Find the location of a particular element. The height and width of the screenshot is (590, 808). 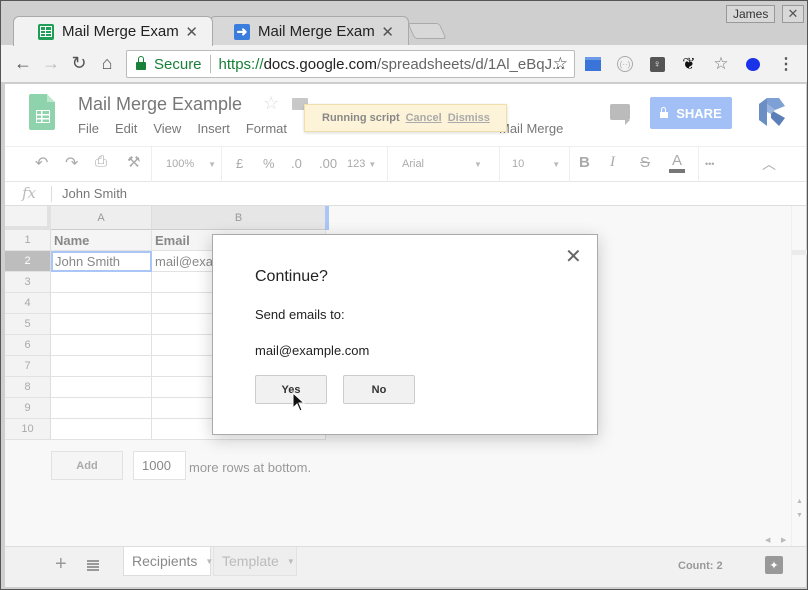

menu-view: View is located at coordinates (167, 128).